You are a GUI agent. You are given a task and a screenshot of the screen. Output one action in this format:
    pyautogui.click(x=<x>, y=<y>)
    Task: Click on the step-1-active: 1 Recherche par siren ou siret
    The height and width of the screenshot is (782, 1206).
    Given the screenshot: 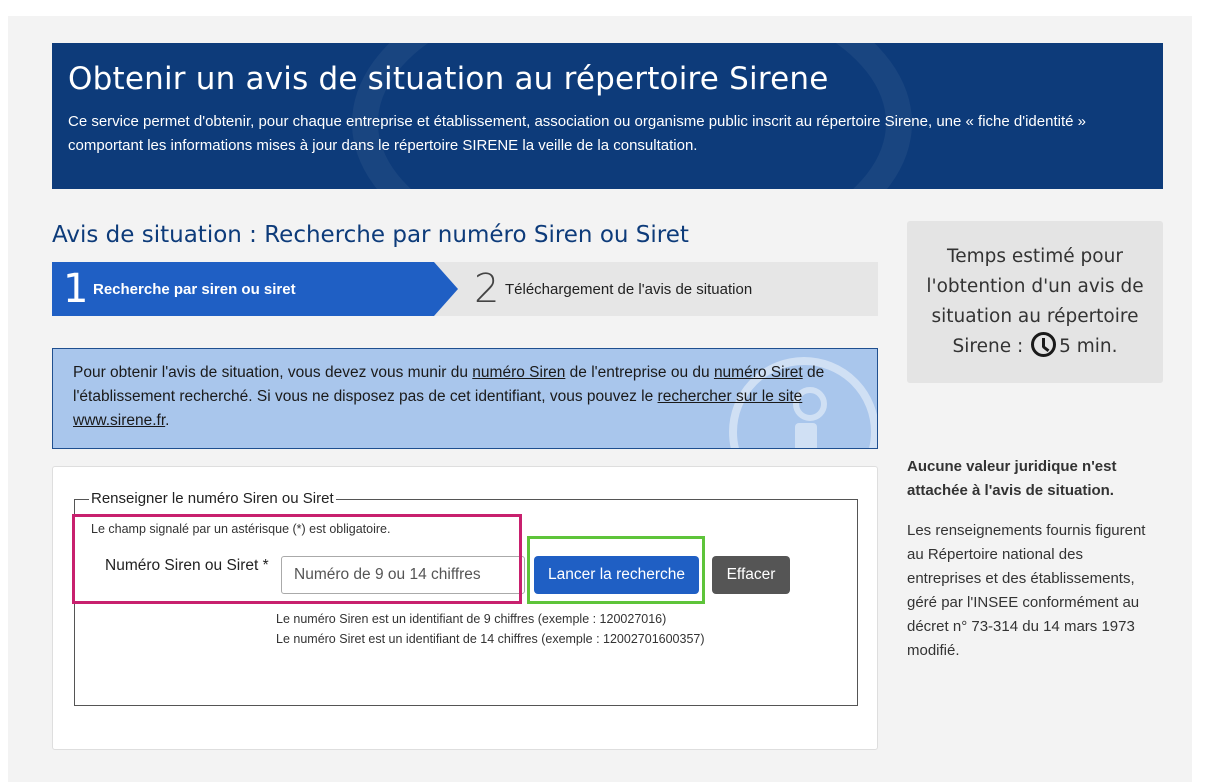 What is the action you would take?
    pyautogui.click(x=243, y=289)
    